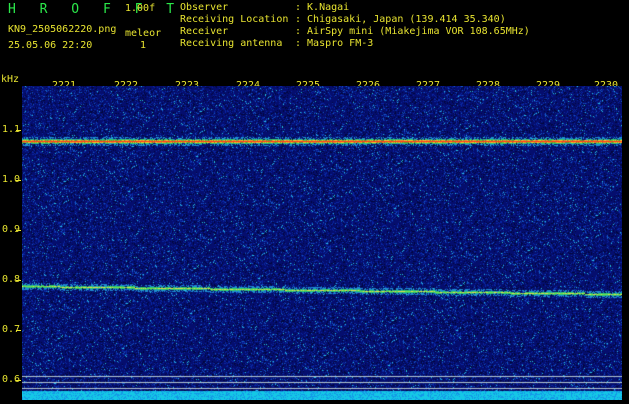  I want to click on meteor-count: 1, so click(143, 45).